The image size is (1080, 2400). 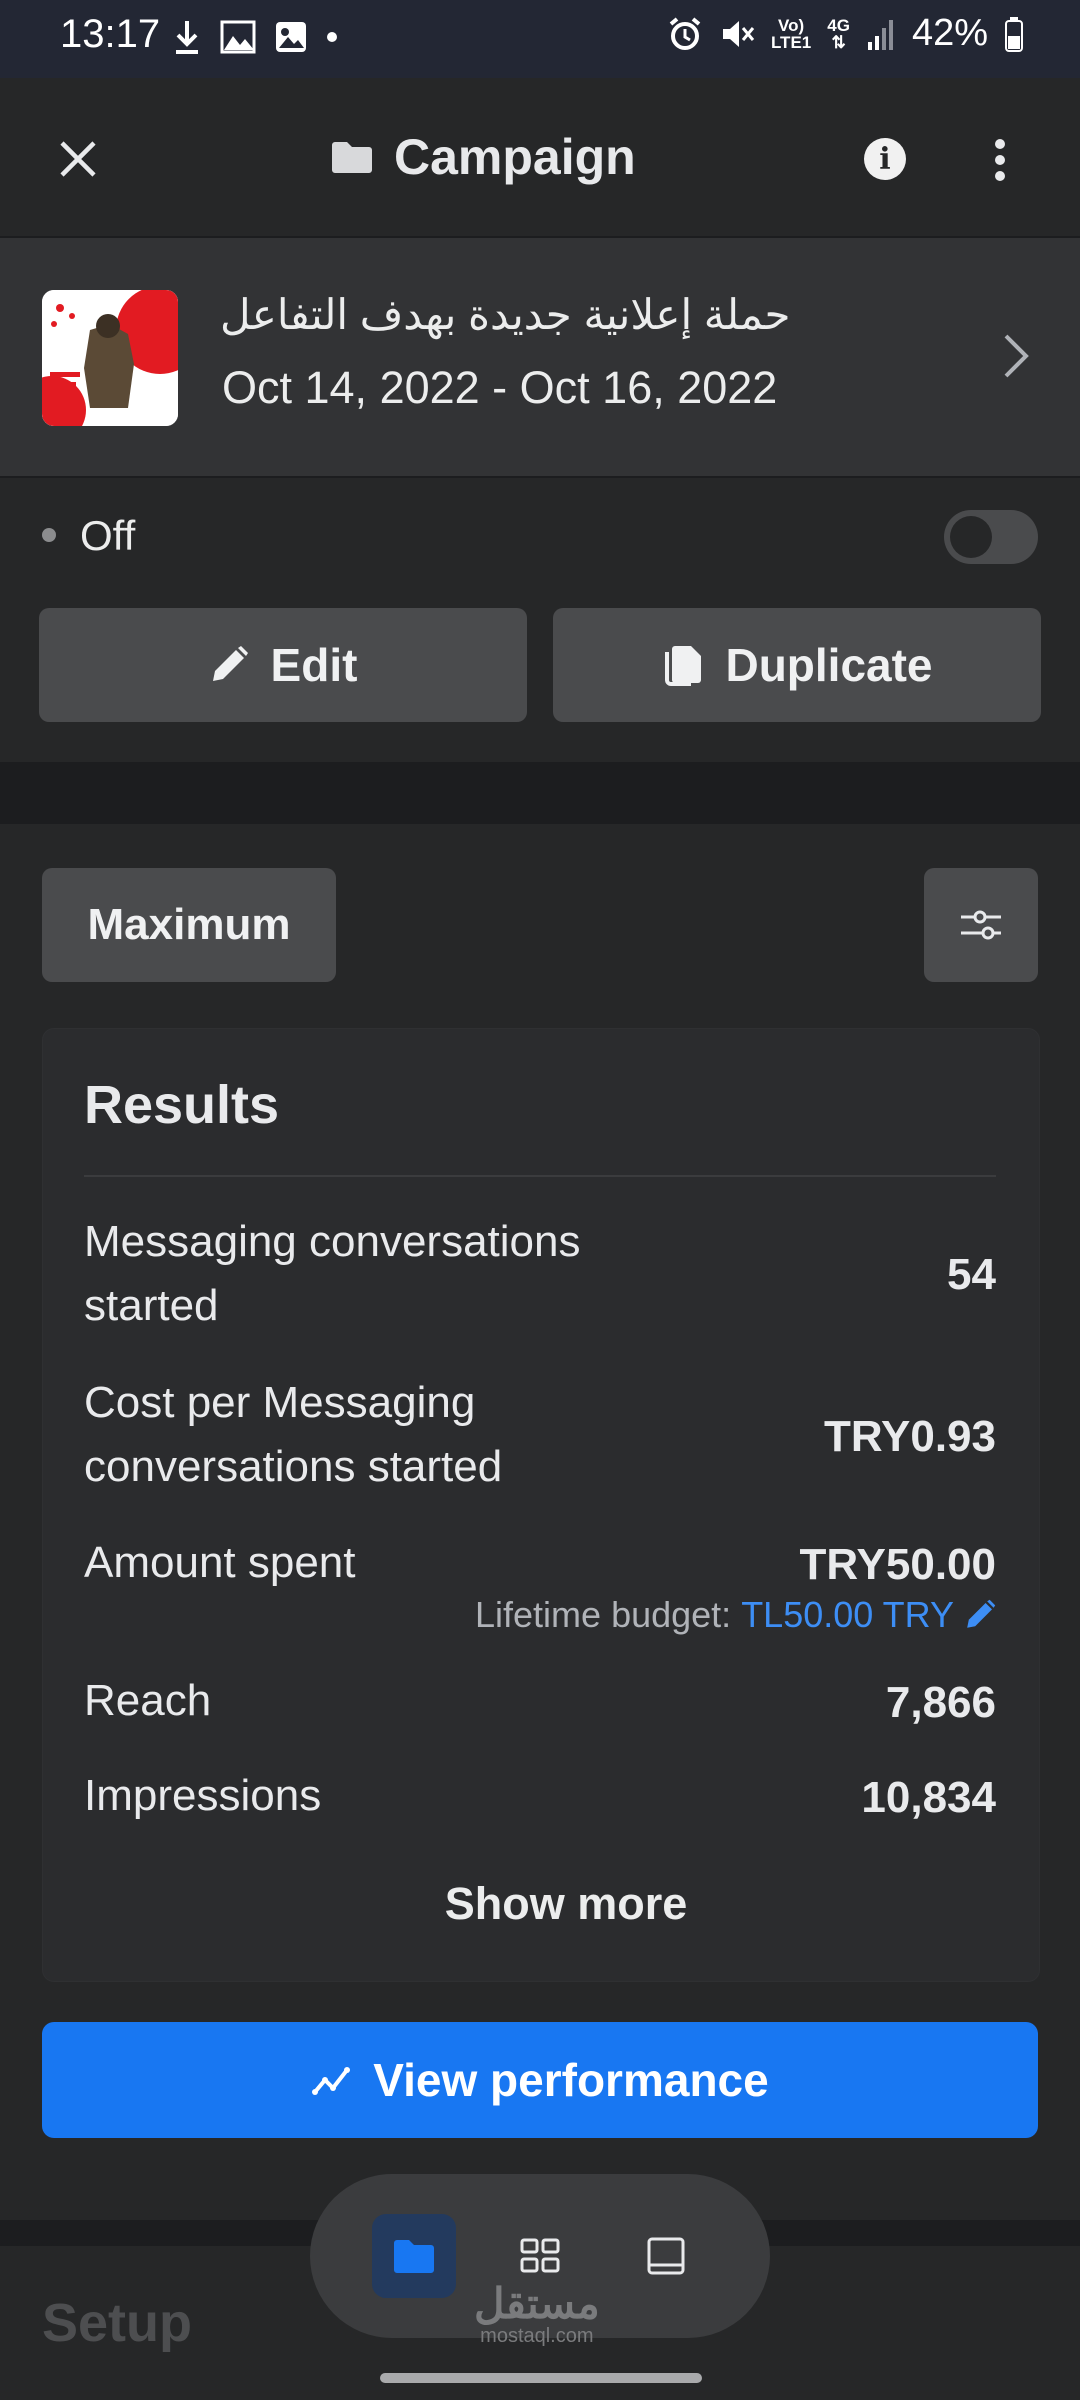 What do you see at coordinates (148, 1700) in the screenshot?
I see `metric-label-reach: Reach` at bounding box center [148, 1700].